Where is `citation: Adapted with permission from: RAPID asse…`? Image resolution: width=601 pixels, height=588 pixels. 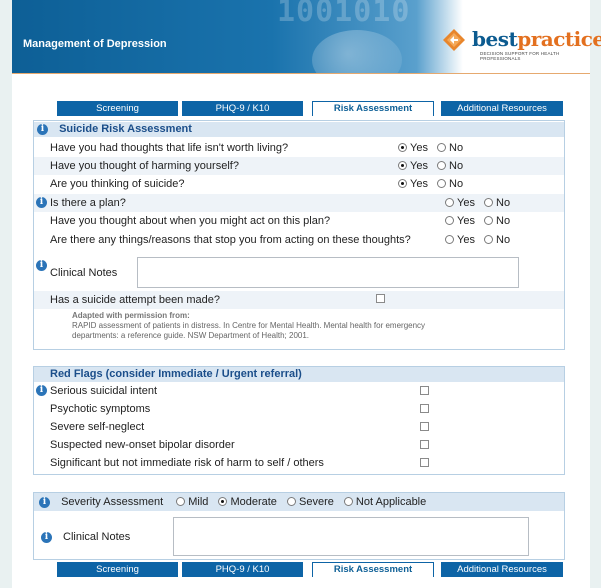 citation: Adapted with permission from: RAPID asse… is located at coordinates (248, 326).